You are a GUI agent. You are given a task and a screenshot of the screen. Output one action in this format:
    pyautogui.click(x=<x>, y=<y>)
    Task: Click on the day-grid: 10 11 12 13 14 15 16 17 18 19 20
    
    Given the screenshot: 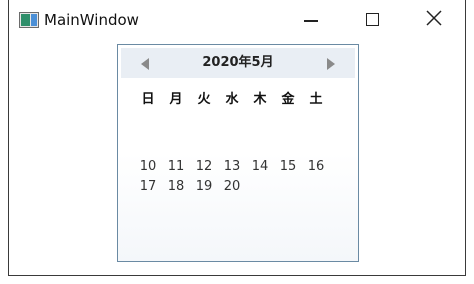 What is the action you would take?
    pyautogui.click(x=241, y=180)
    